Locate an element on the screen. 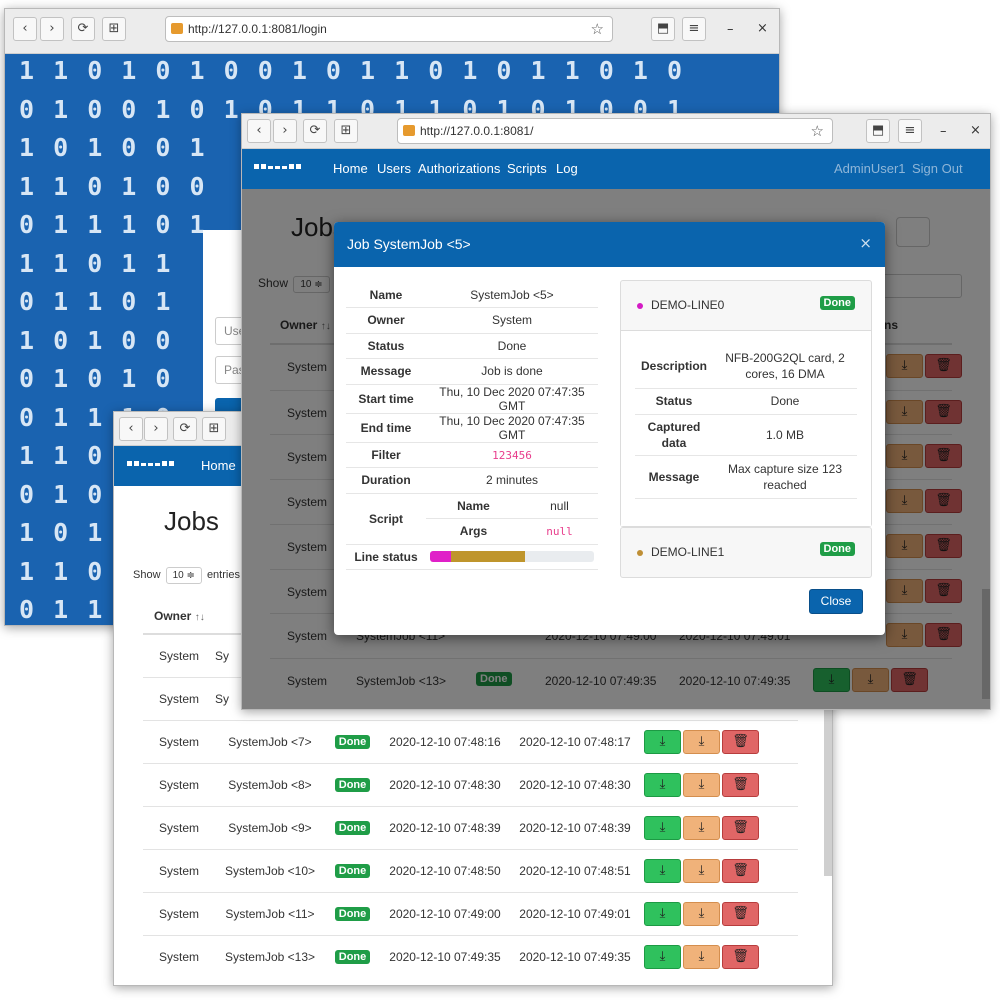 Image resolution: width=1000 pixels, height=1000 pixels. nav-user: AdminUser1 is located at coordinates (870, 168).